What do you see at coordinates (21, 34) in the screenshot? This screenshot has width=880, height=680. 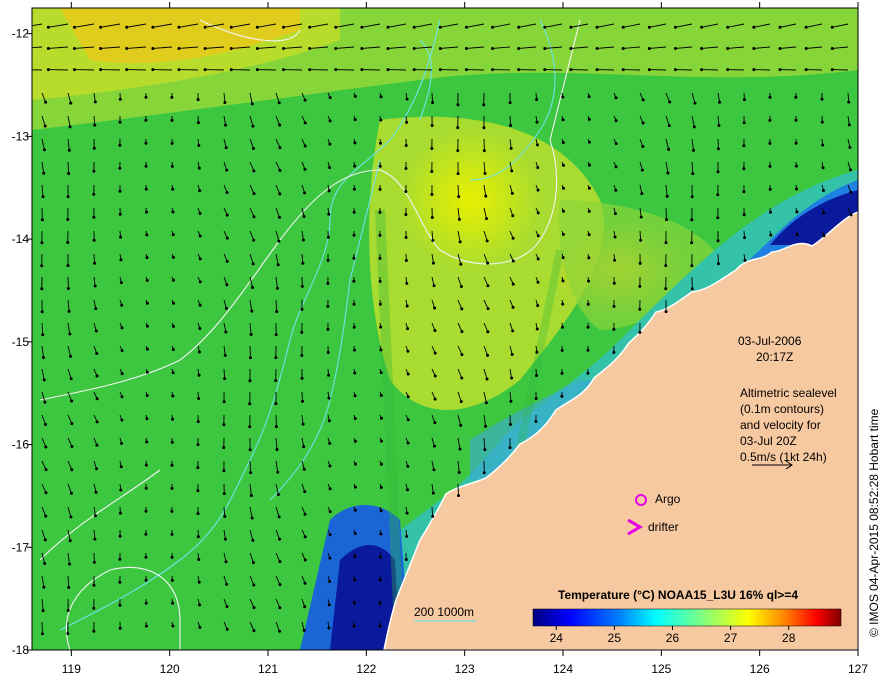 I see `lat-tick-label: -12` at bounding box center [21, 34].